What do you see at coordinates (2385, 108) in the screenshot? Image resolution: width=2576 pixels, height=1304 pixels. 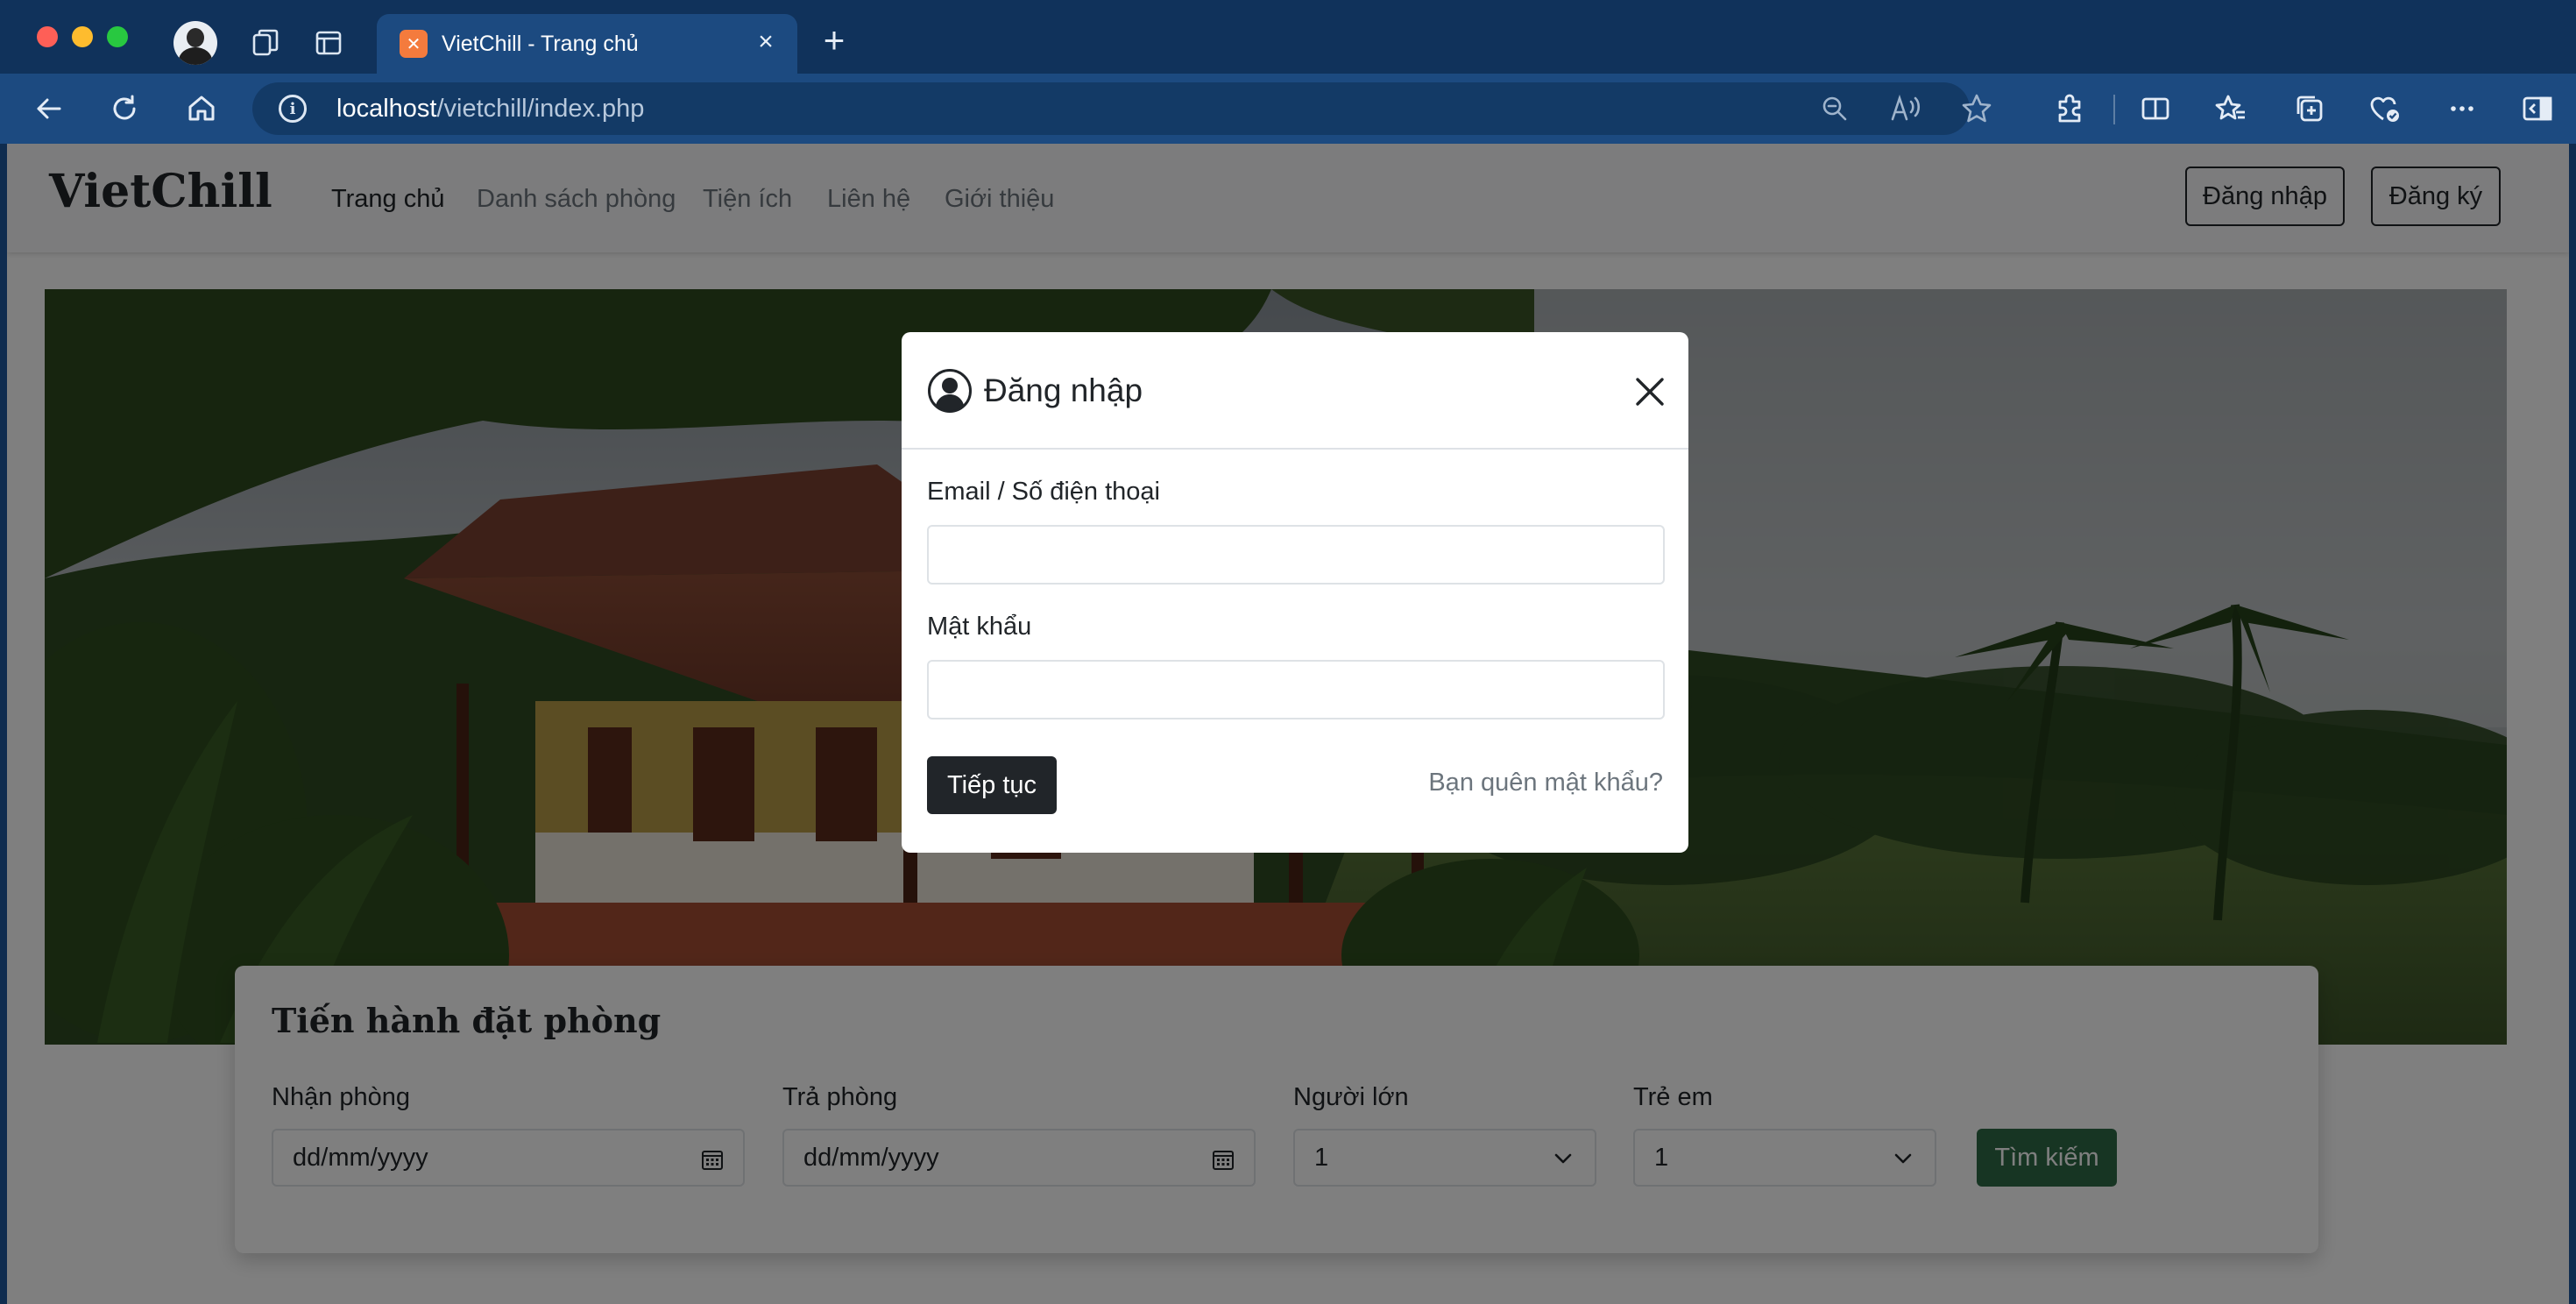 I see `browser-essentials-icon` at bounding box center [2385, 108].